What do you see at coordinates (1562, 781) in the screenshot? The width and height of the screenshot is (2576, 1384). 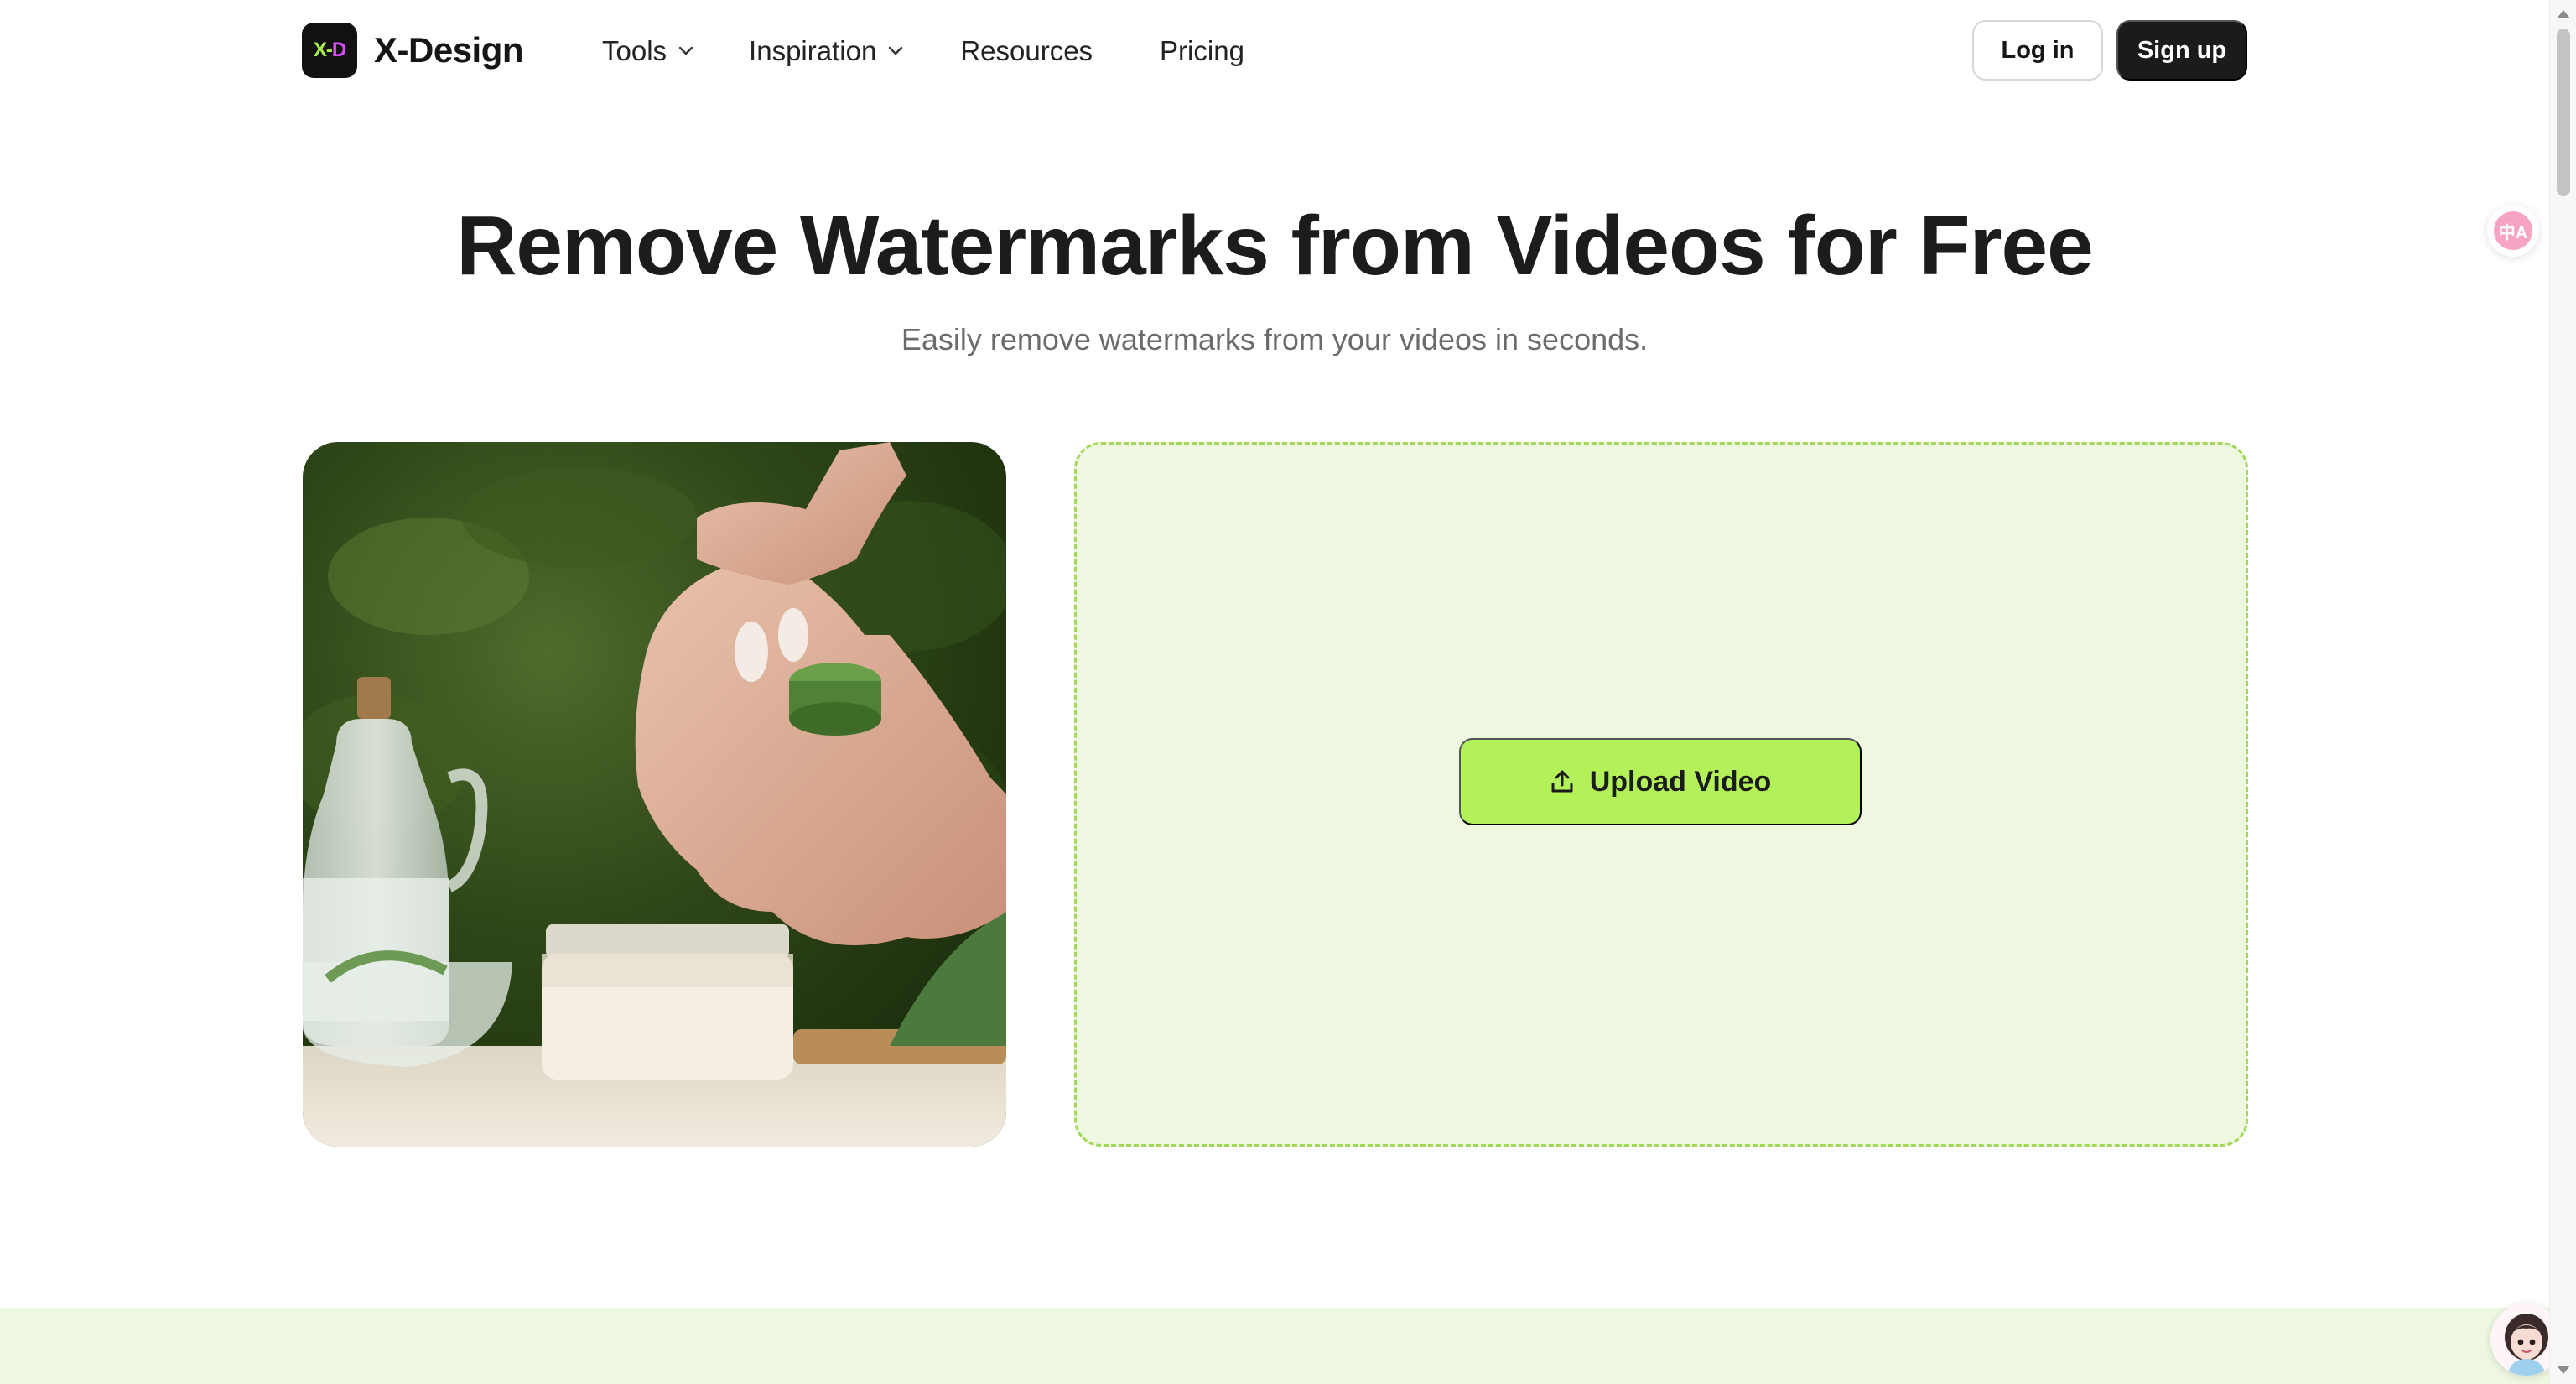 I see `upload-icon` at bounding box center [1562, 781].